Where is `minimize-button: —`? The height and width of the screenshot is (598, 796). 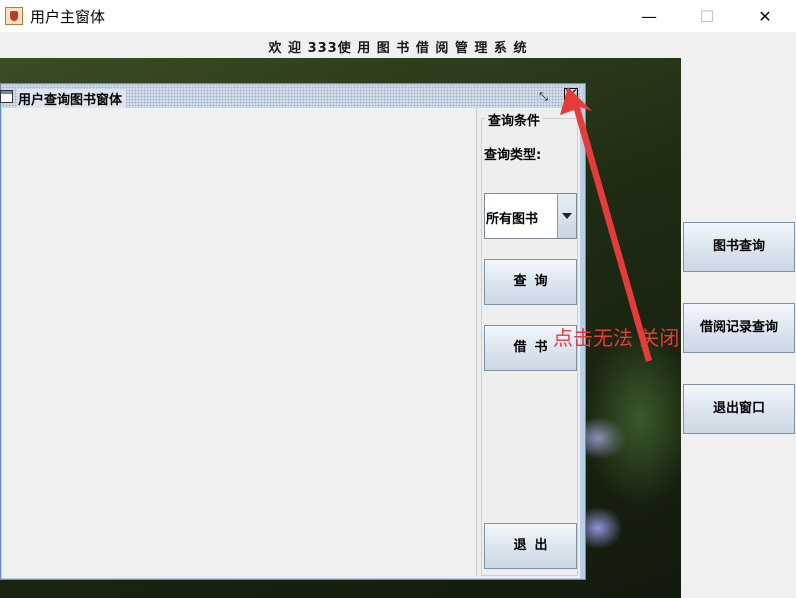 minimize-button: — is located at coordinates (649, 16).